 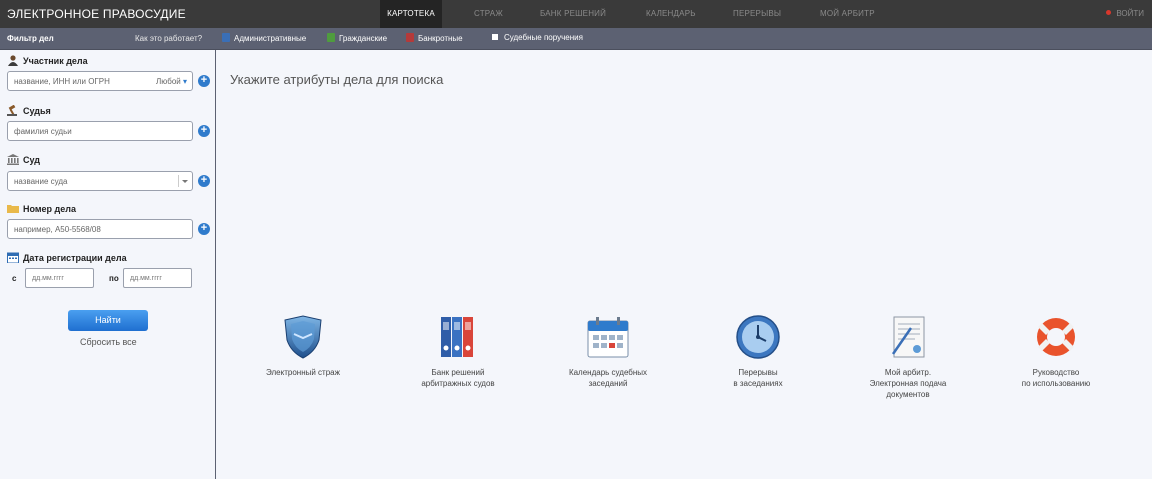 What do you see at coordinates (157, 278) in the screenshot?
I see `date-to-input: дд.мм.гггг` at bounding box center [157, 278].